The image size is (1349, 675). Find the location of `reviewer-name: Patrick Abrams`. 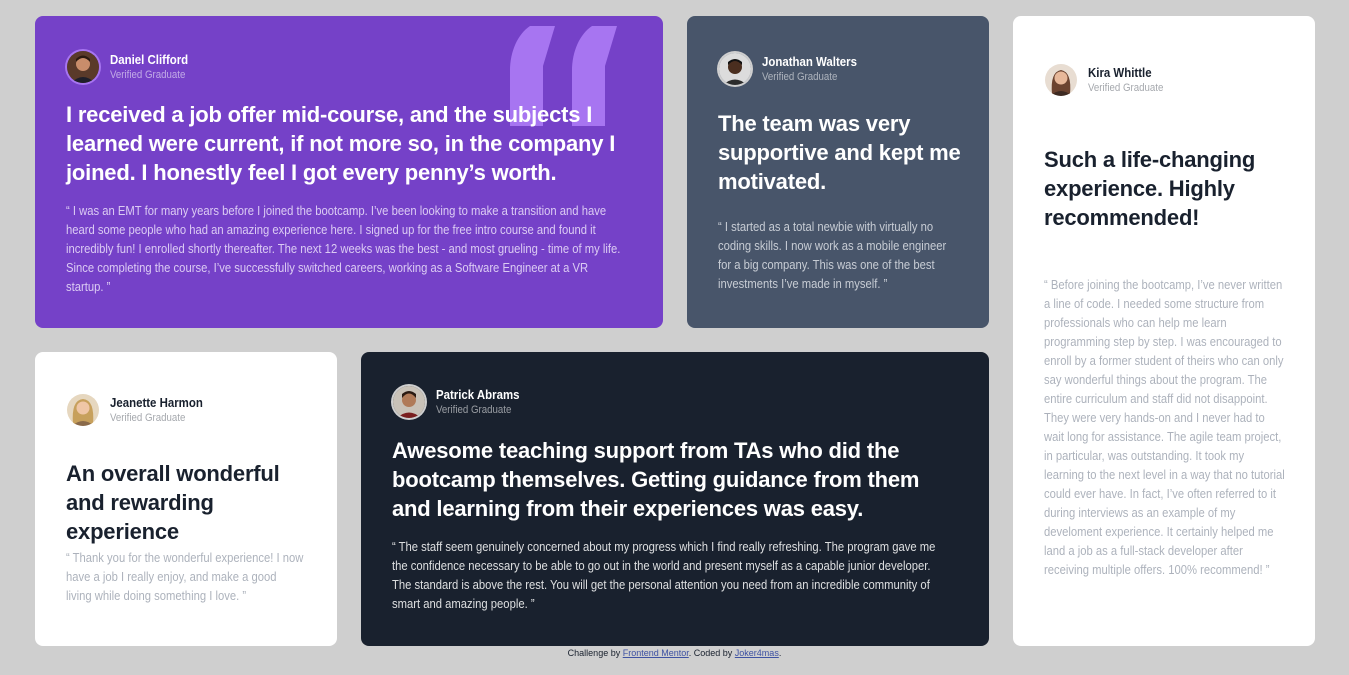

reviewer-name: Patrick Abrams is located at coordinates (478, 394).